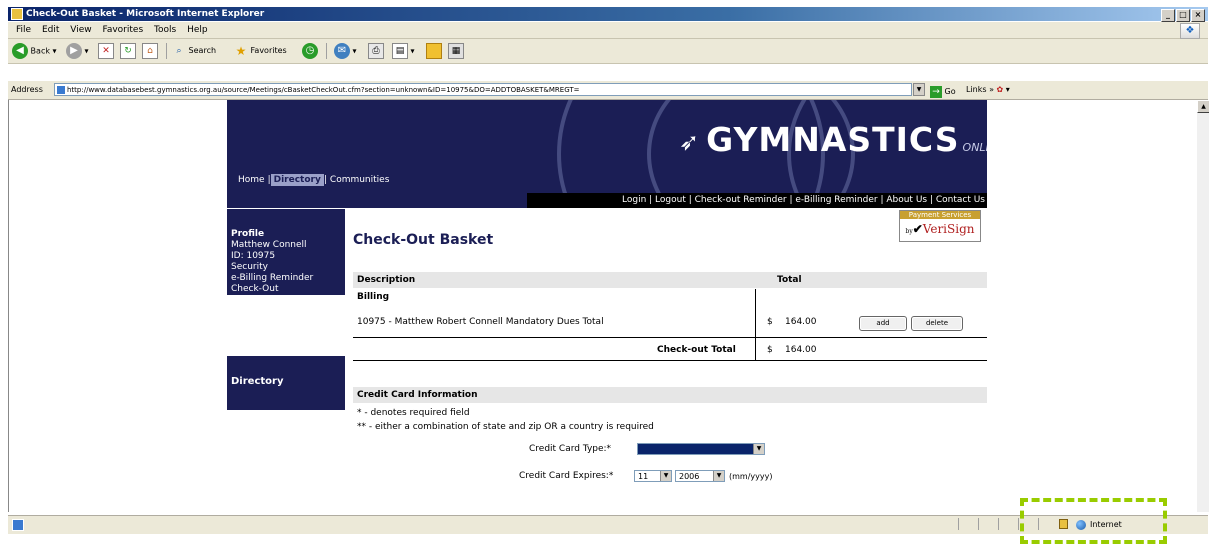  Describe the element at coordinates (988, 90) in the screenshot. I see `links-button: Links » ✿ ▾` at that location.